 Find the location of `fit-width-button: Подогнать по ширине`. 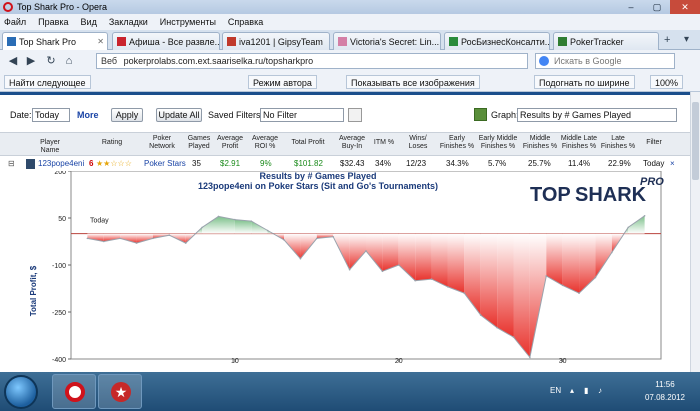

fit-width-button: Подогнать по ширине is located at coordinates (584, 82).